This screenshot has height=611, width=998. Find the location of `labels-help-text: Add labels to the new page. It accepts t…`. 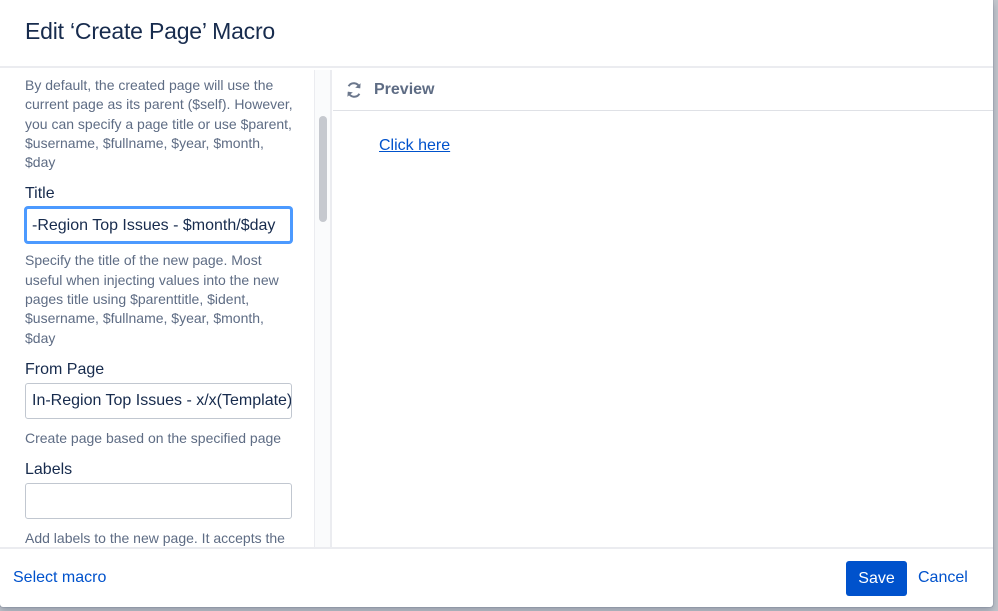

labels-help-text: Add labels to the new page. It accepts t… is located at coordinates (155, 538).